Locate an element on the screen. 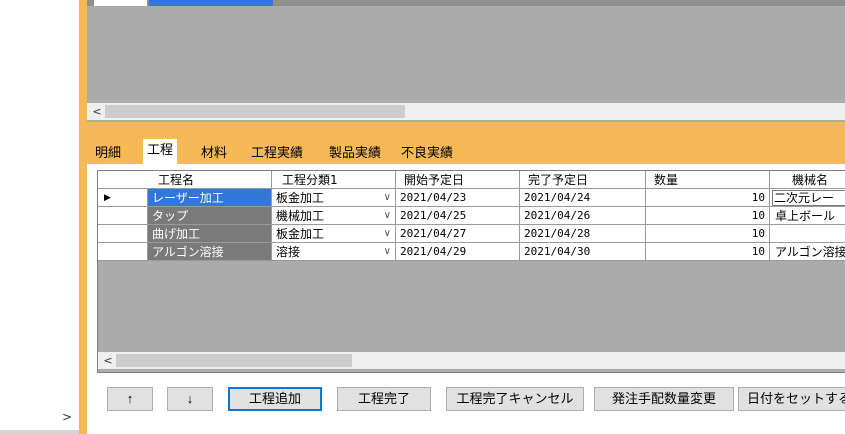  process-name-cell: アルゴン溶接 is located at coordinates (210, 252).